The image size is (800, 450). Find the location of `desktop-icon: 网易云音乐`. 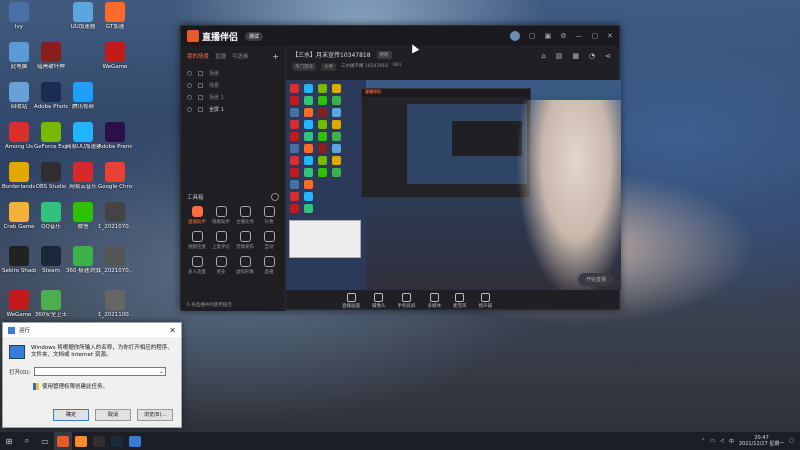

desktop-icon: 网易云音乐 is located at coordinates (83, 182).